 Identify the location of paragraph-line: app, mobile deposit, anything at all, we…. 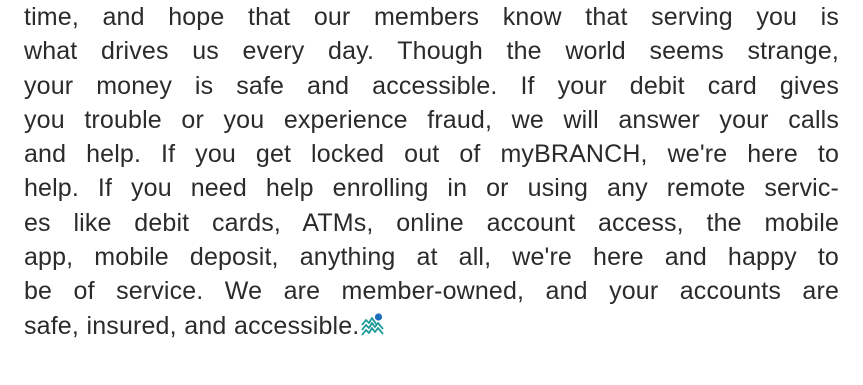
(431, 257).